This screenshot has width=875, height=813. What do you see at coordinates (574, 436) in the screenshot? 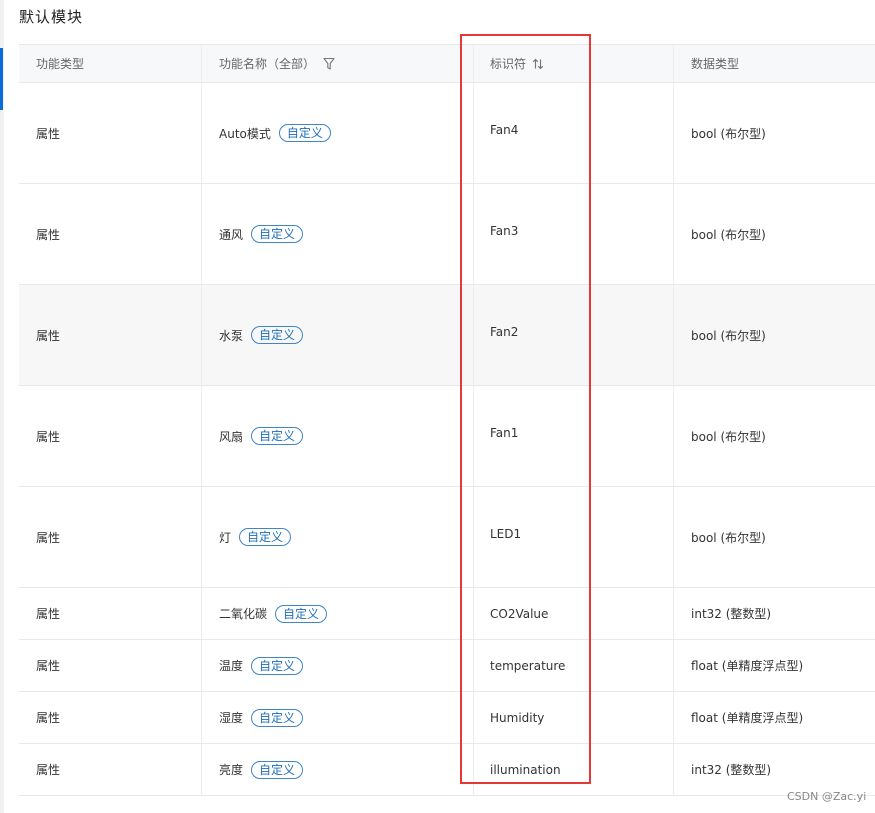
I see `cell-identifier: Fan1` at bounding box center [574, 436].